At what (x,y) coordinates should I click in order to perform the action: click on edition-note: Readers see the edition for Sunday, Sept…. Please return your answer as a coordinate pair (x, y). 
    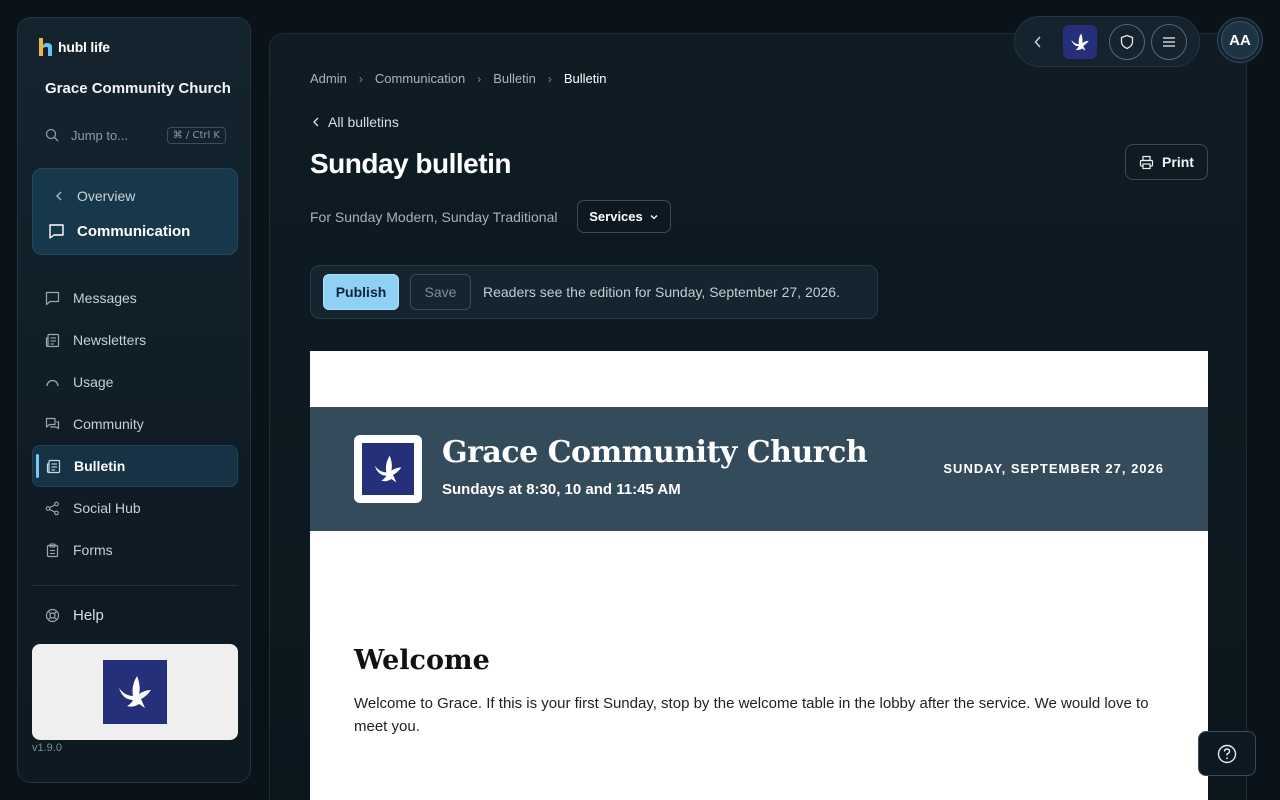
    Looking at the image, I should click on (661, 292).